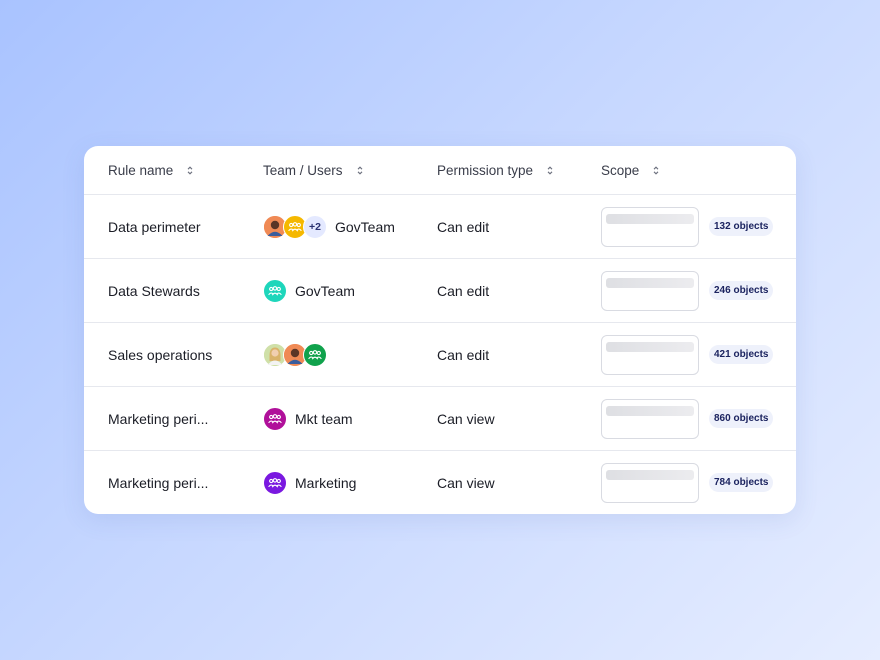  Describe the element at coordinates (620, 170) in the screenshot. I see `column-header-label: Scope` at that location.